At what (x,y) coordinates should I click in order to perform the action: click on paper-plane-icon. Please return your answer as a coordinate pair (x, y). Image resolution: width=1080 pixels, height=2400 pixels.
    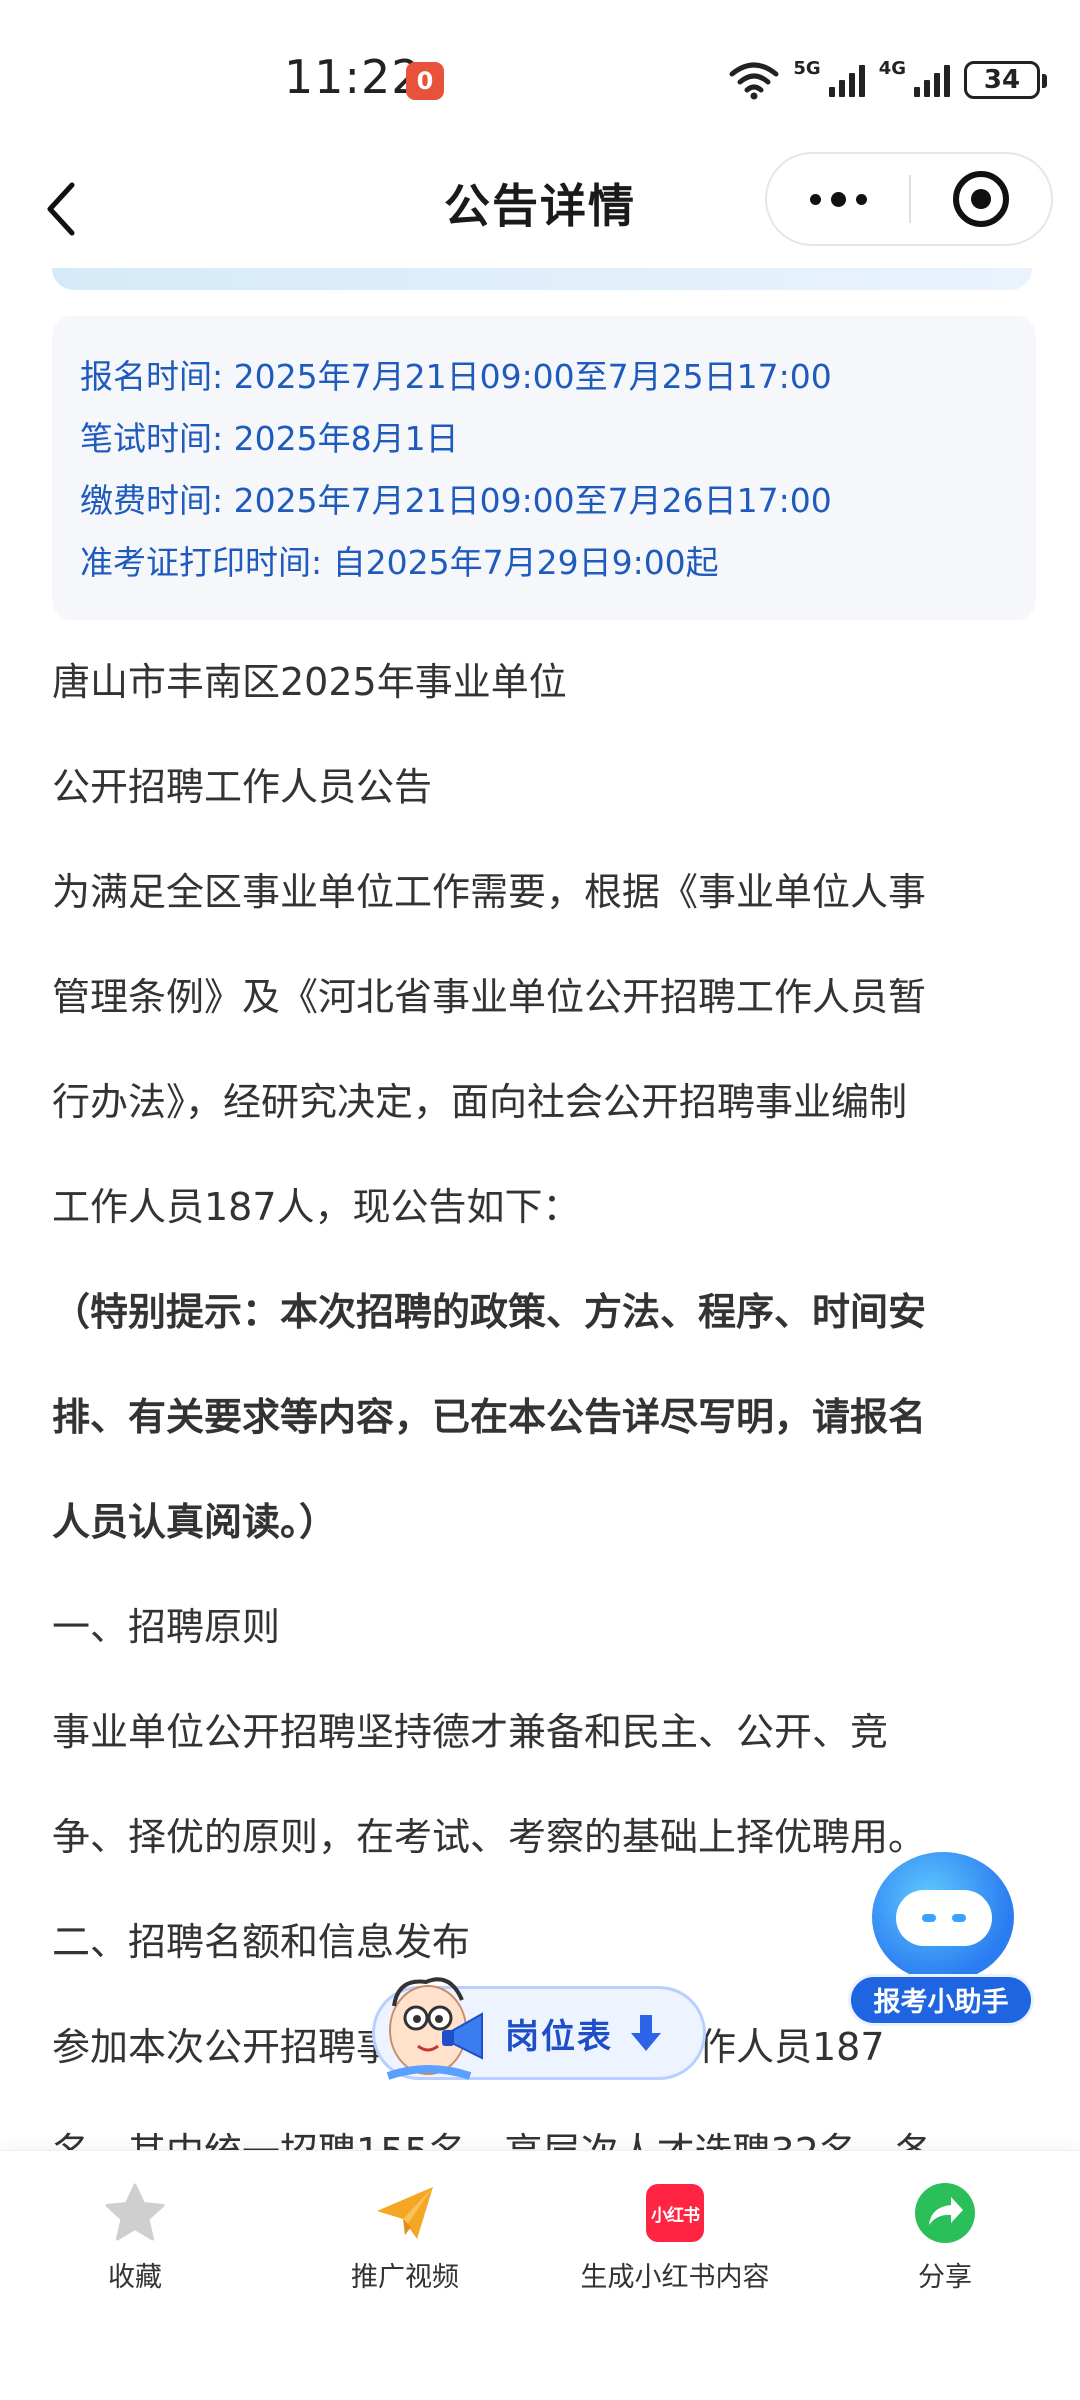
    Looking at the image, I should click on (405, 2213).